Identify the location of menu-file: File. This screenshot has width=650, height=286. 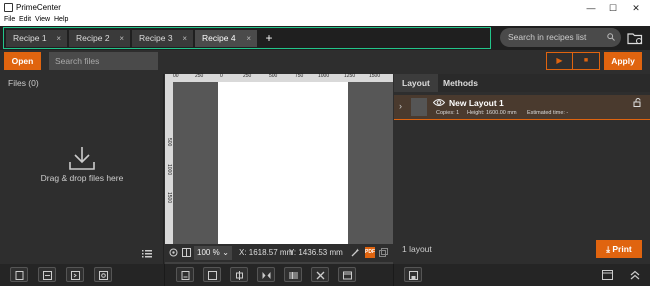
(9, 19).